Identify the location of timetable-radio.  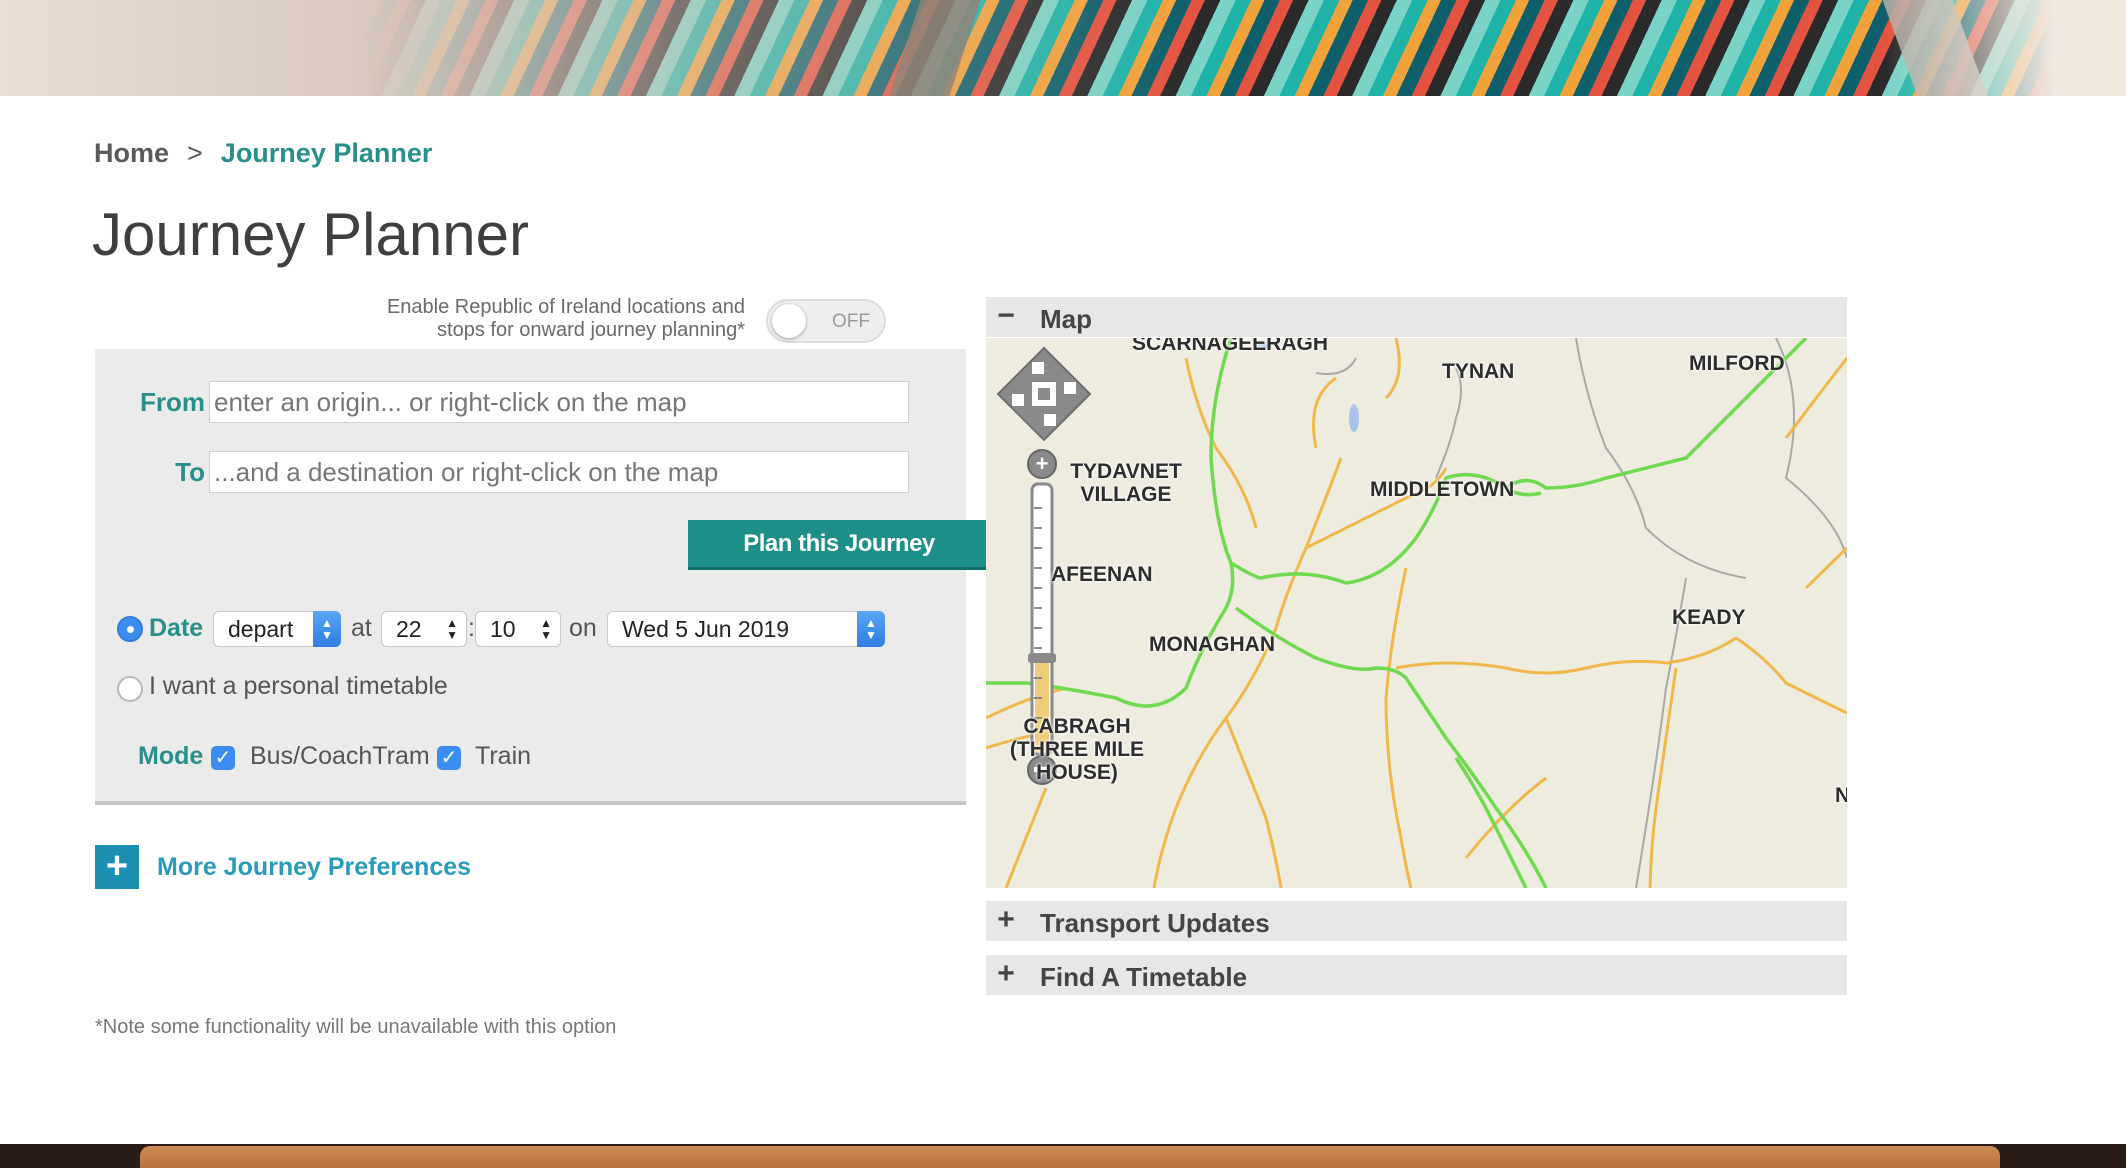
(130, 689).